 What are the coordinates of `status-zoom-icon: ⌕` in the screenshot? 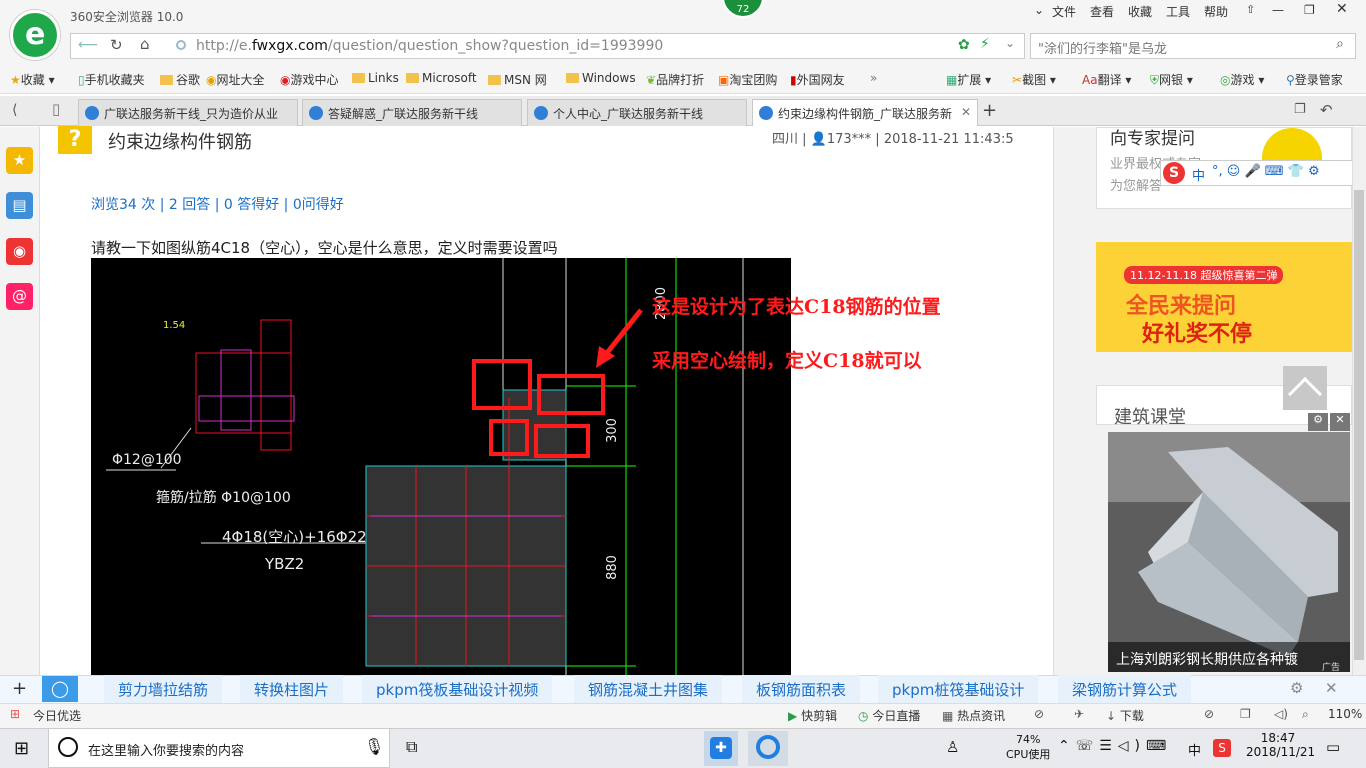 It's located at (1305, 714).